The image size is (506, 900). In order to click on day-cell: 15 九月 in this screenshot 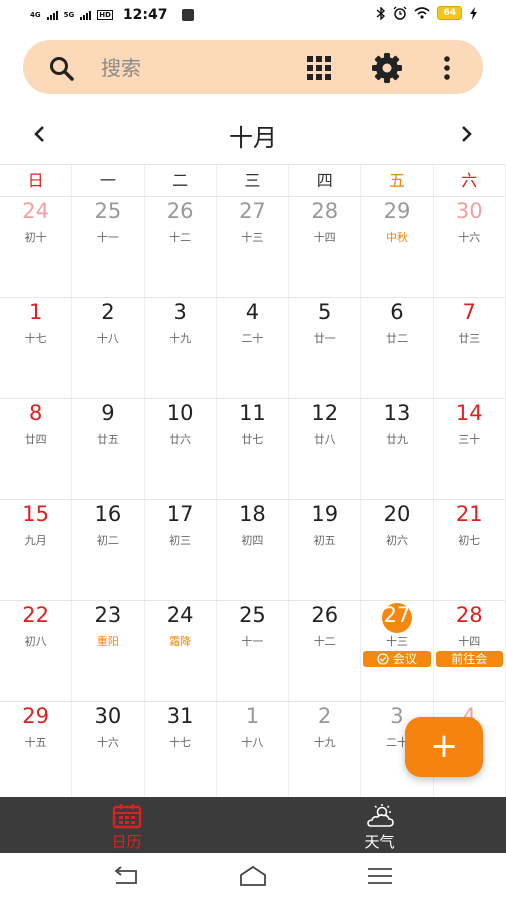, I will do `click(36, 550)`.